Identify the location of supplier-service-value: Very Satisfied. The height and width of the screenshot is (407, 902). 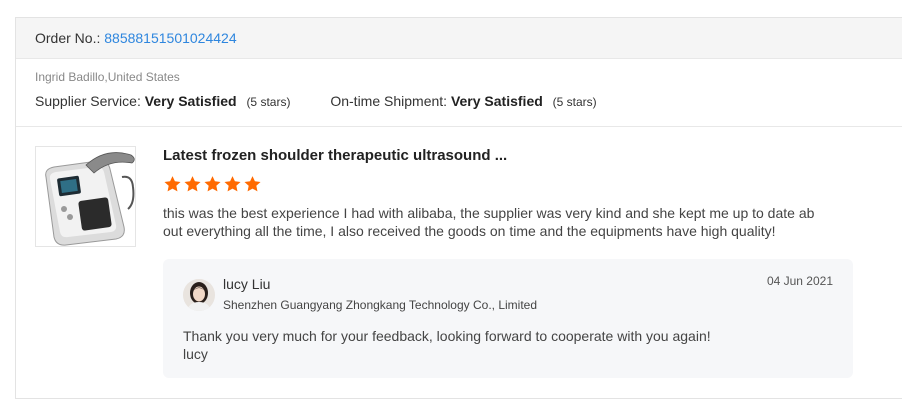
(190, 101).